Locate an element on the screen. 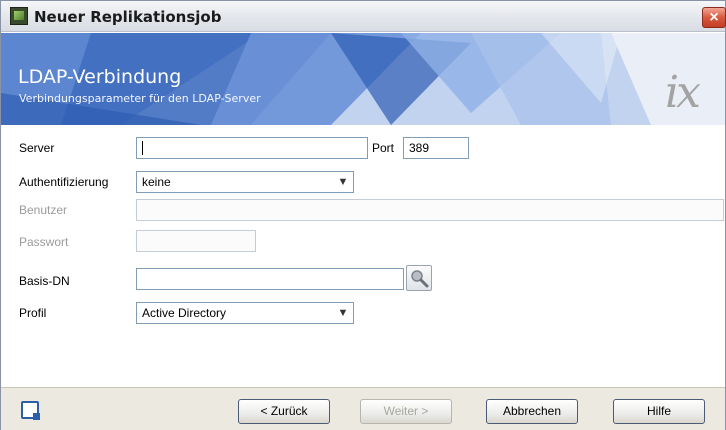  profile-select-value: Active Directory is located at coordinates (184, 313).